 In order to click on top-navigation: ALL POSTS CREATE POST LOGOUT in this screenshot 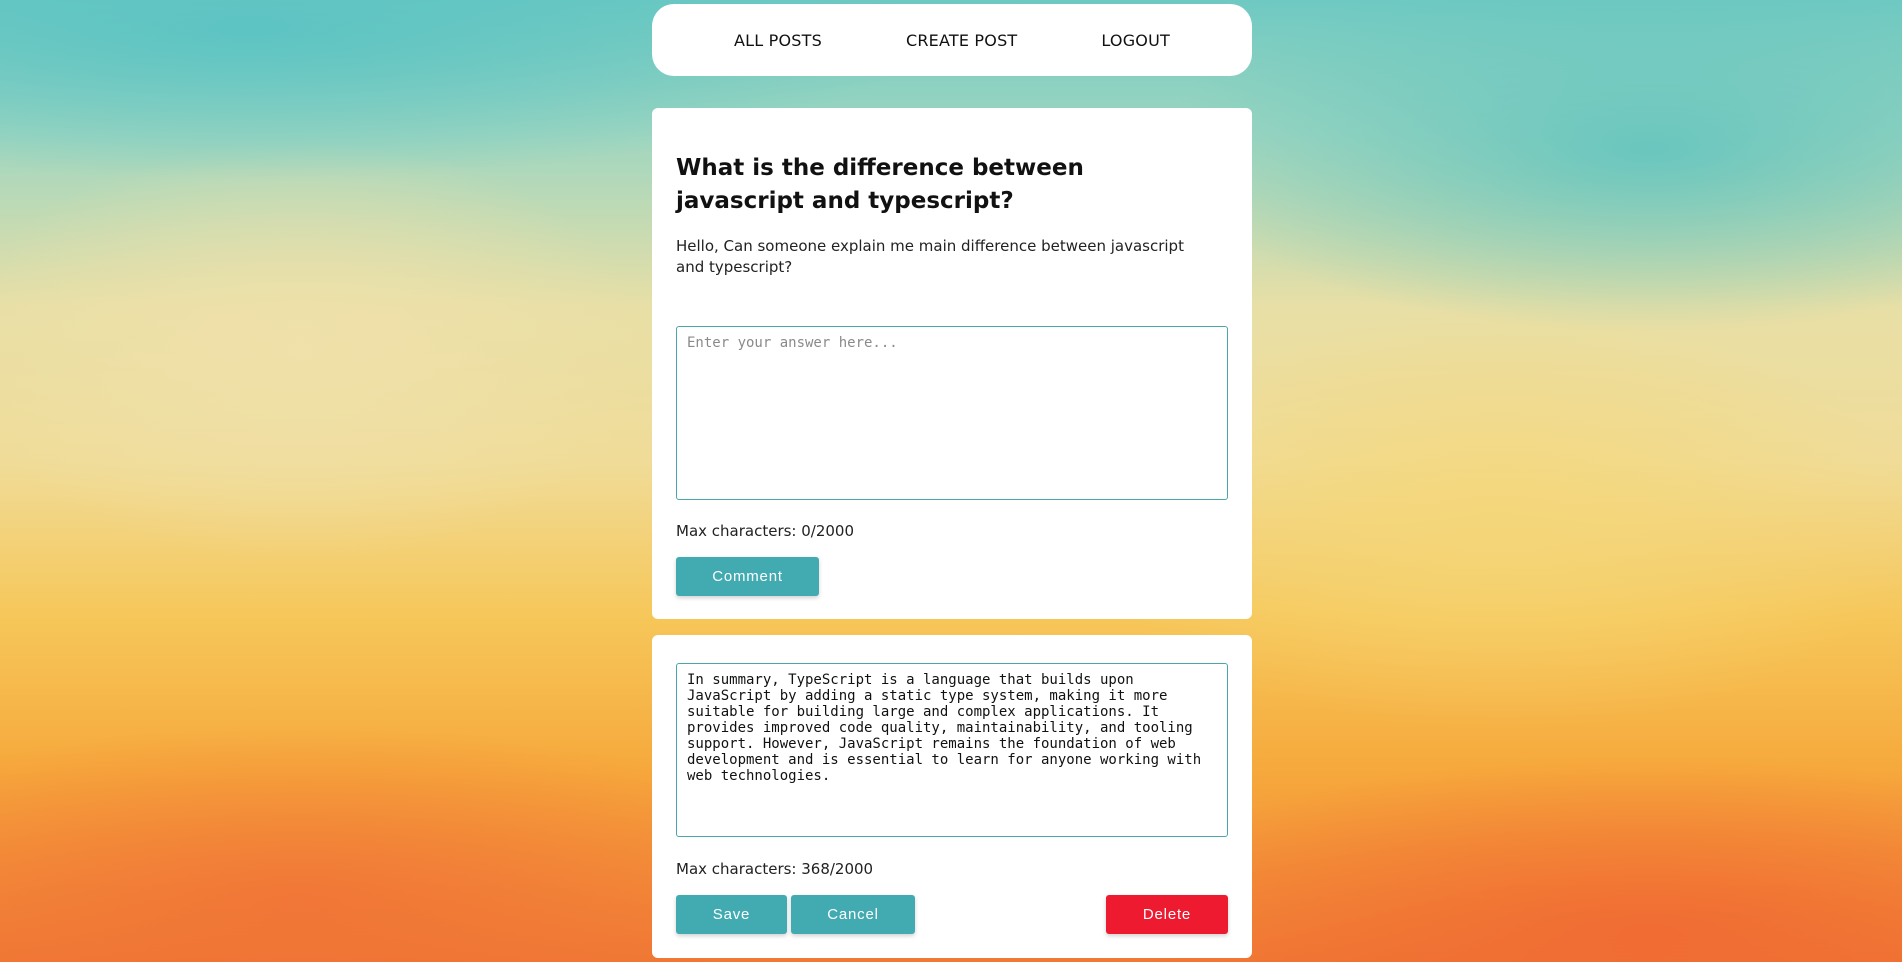, I will do `click(952, 40)`.